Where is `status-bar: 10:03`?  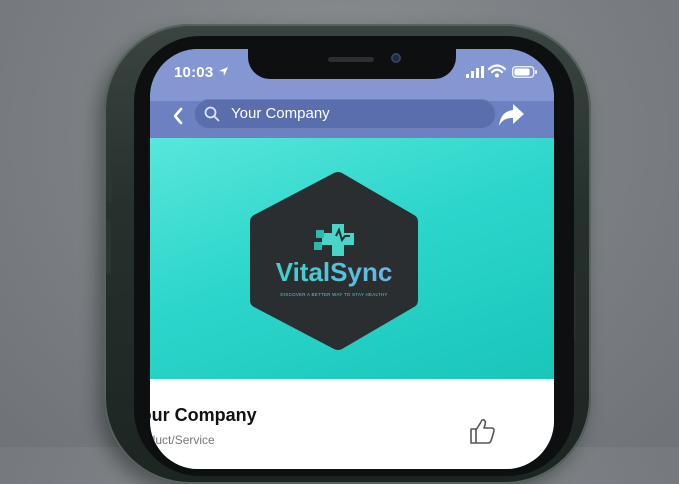 status-bar: 10:03 is located at coordinates (352, 75).